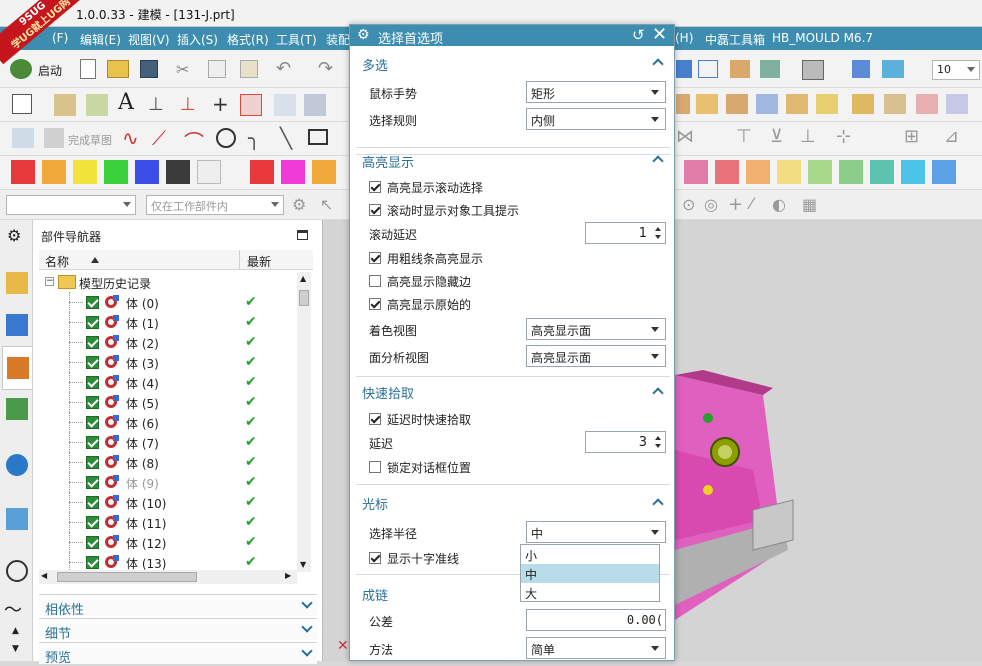 This screenshot has height=666, width=982. What do you see at coordinates (44, 575) in the screenshot?
I see `scroll-left-icon: ◀` at bounding box center [44, 575].